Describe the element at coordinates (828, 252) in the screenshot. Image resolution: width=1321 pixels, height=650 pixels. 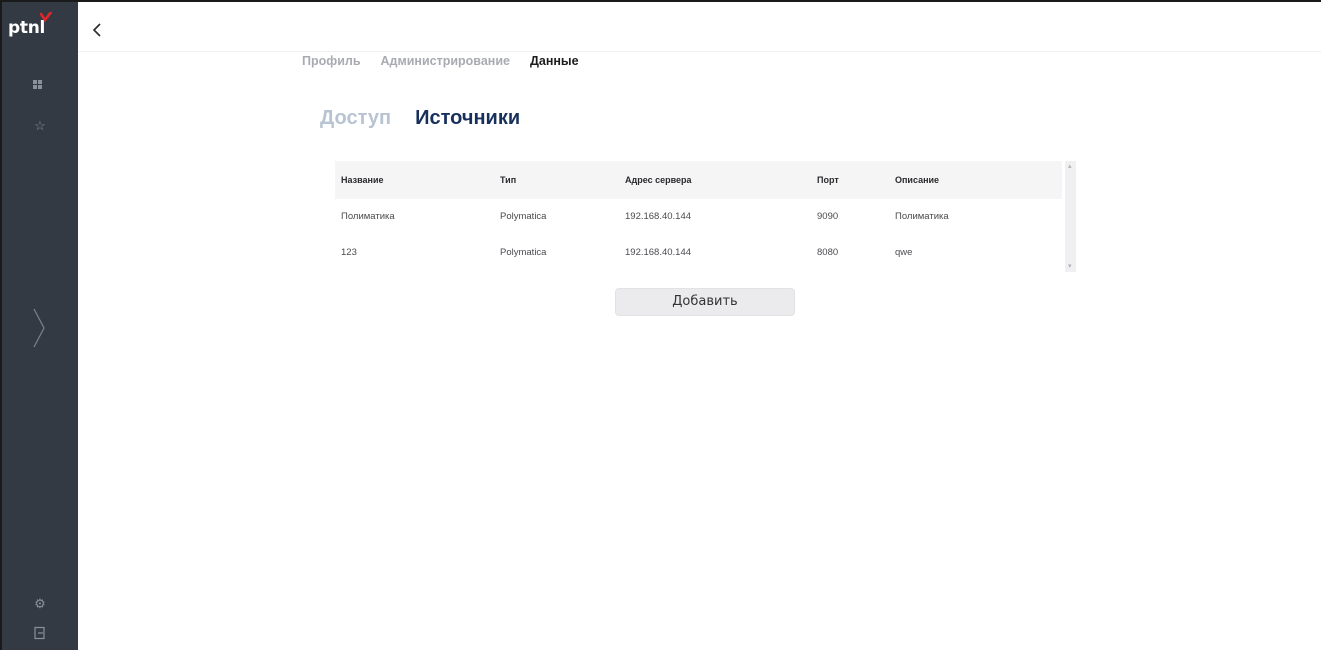
I see `cell-port: 8080` at that location.